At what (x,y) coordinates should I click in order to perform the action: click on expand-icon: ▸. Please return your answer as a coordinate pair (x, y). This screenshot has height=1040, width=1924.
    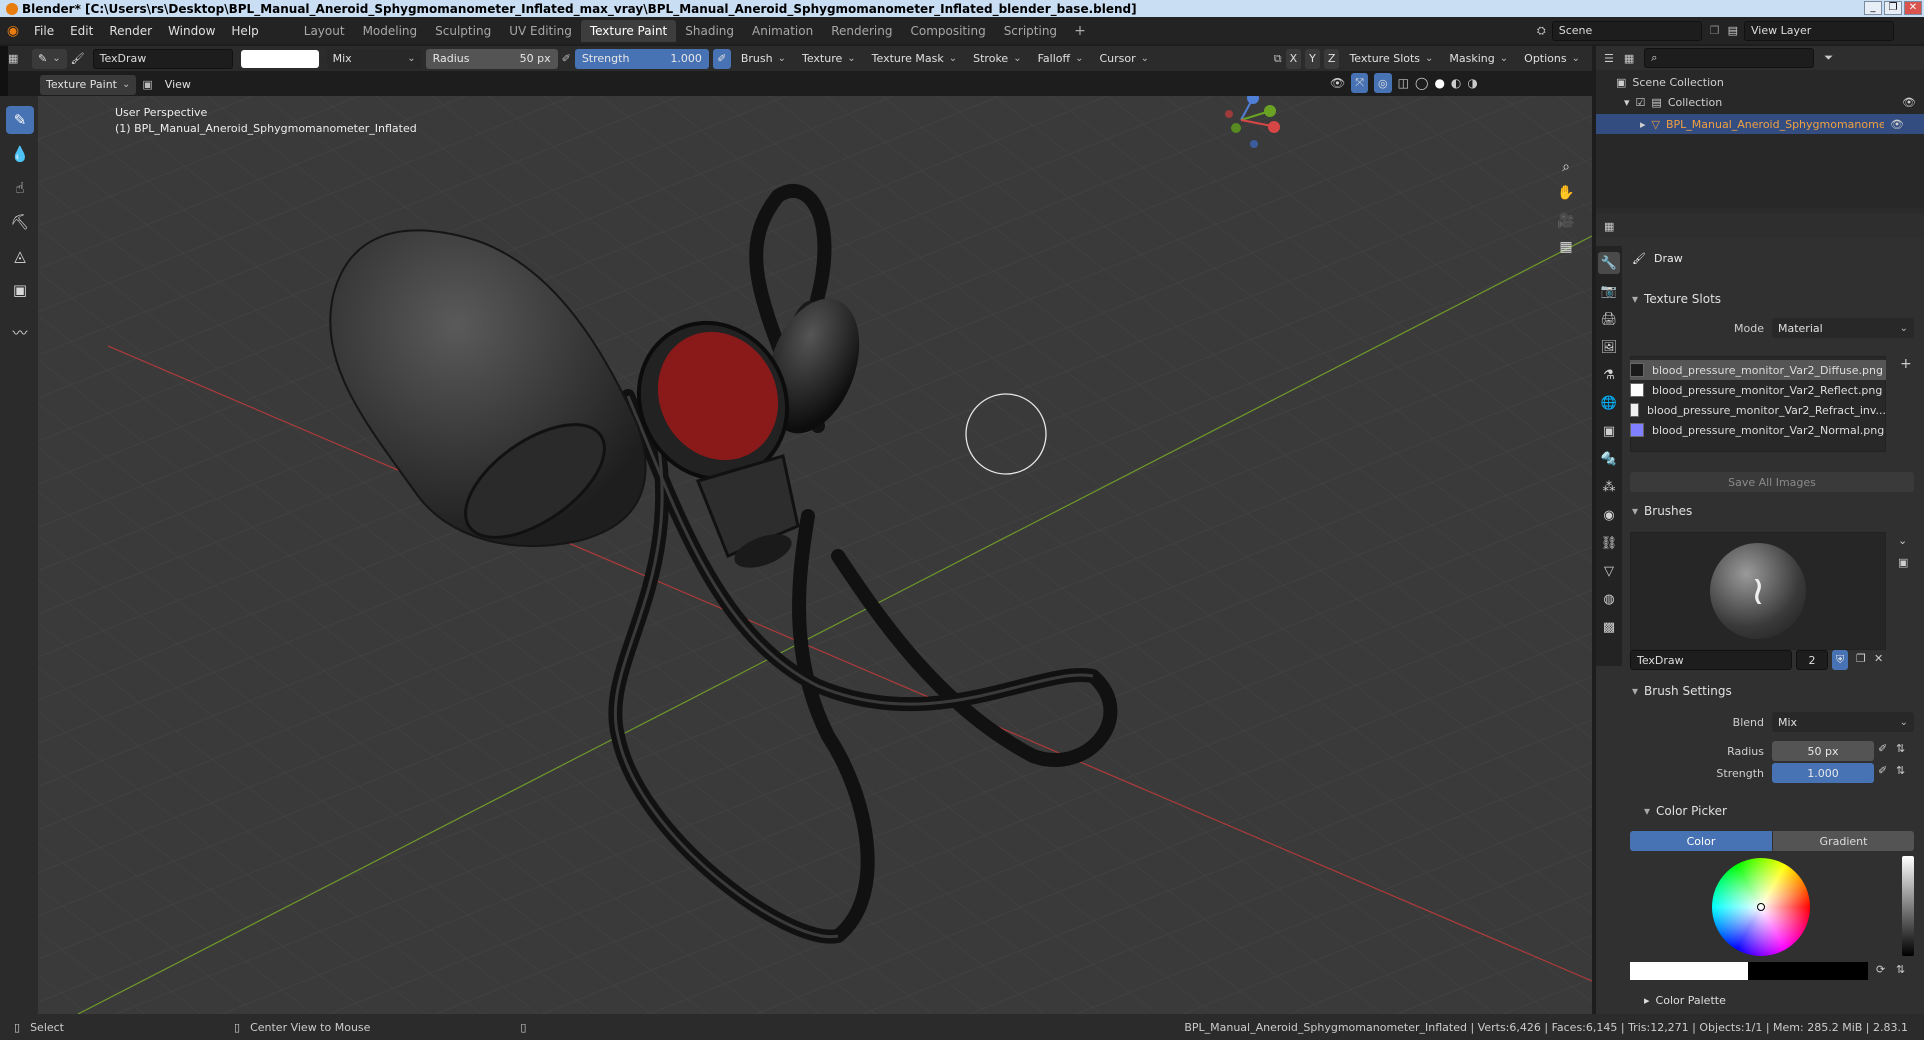
    Looking at the image, I should click on (1643, 124).